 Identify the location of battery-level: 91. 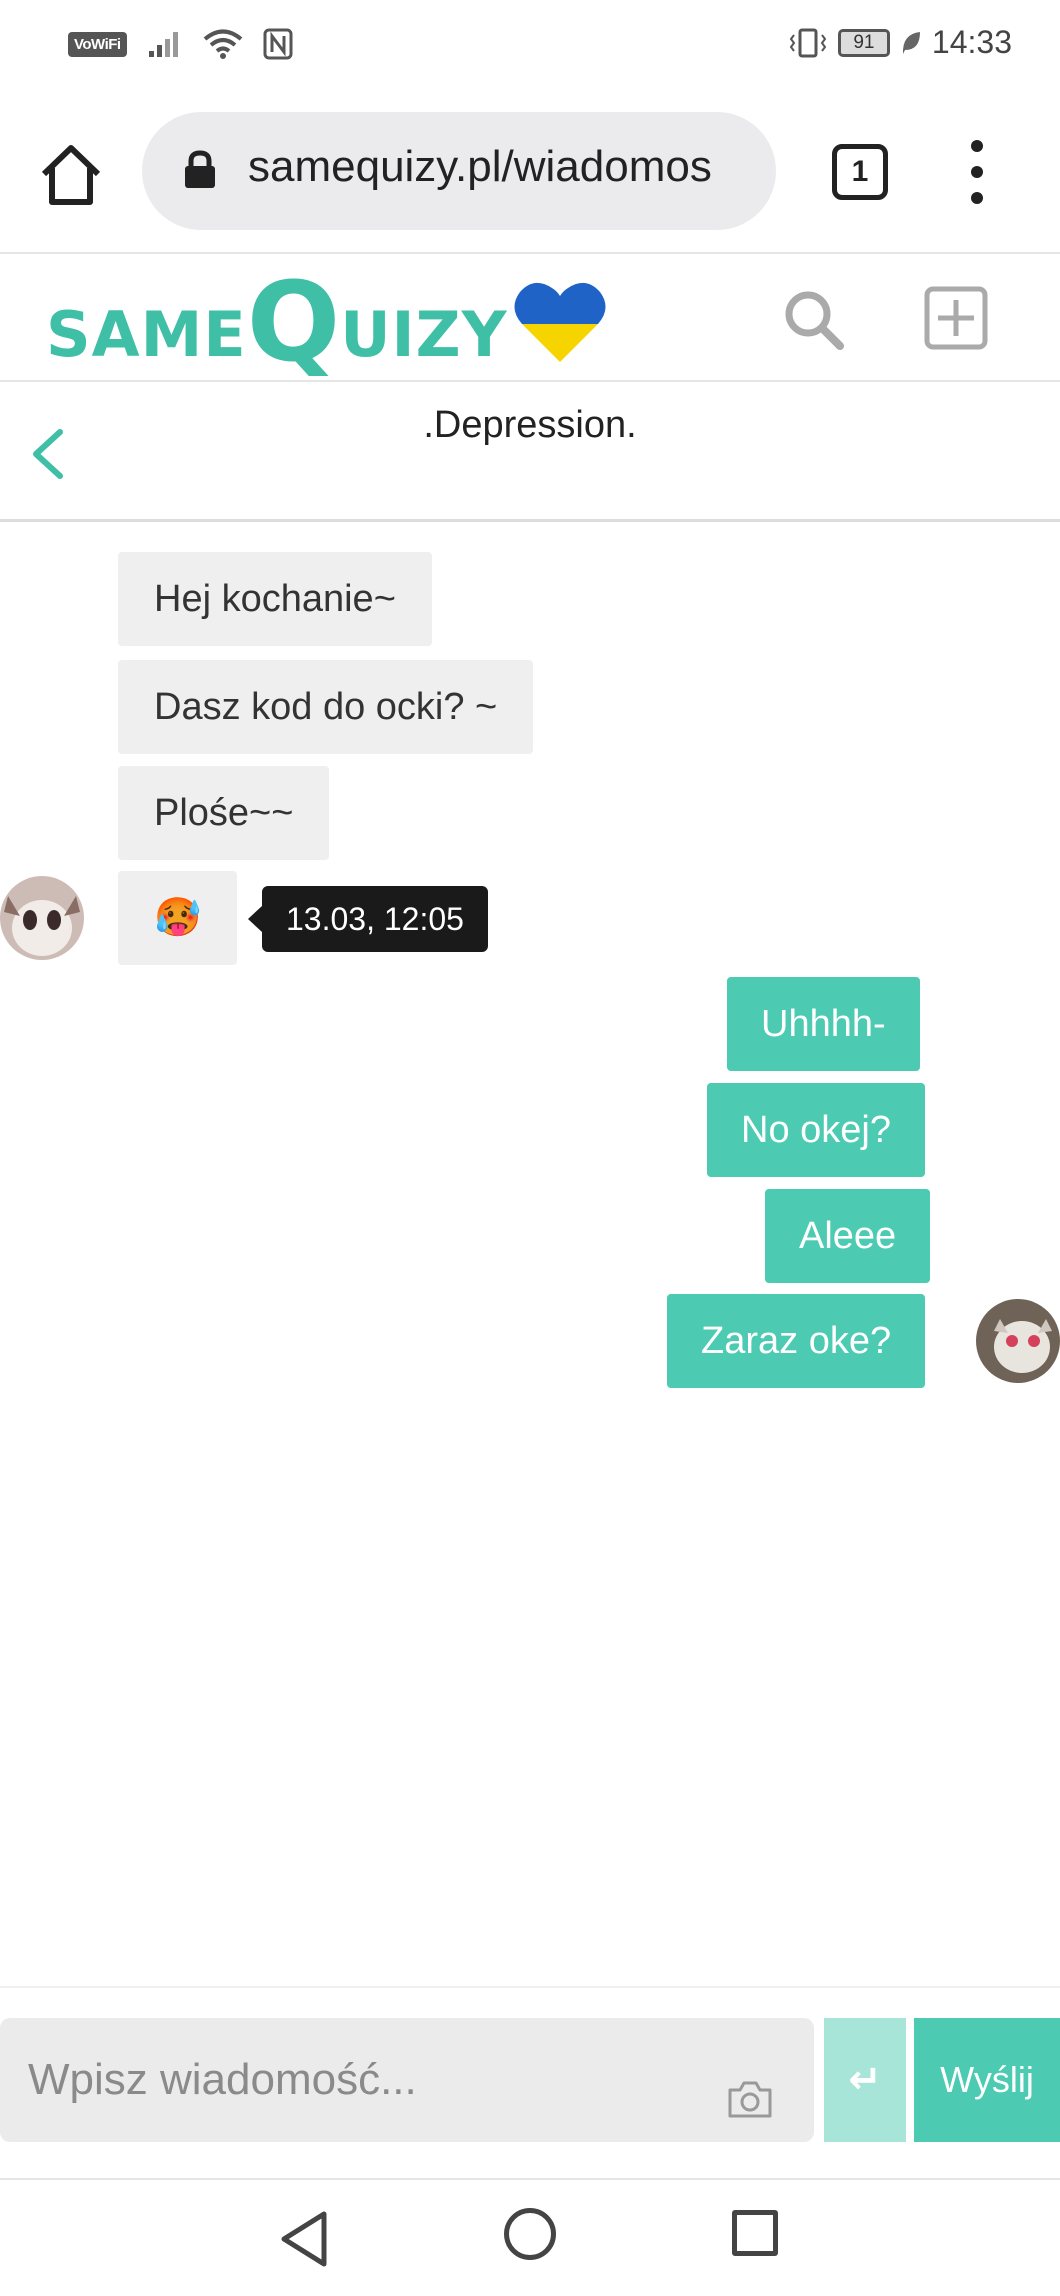
(863, 42).